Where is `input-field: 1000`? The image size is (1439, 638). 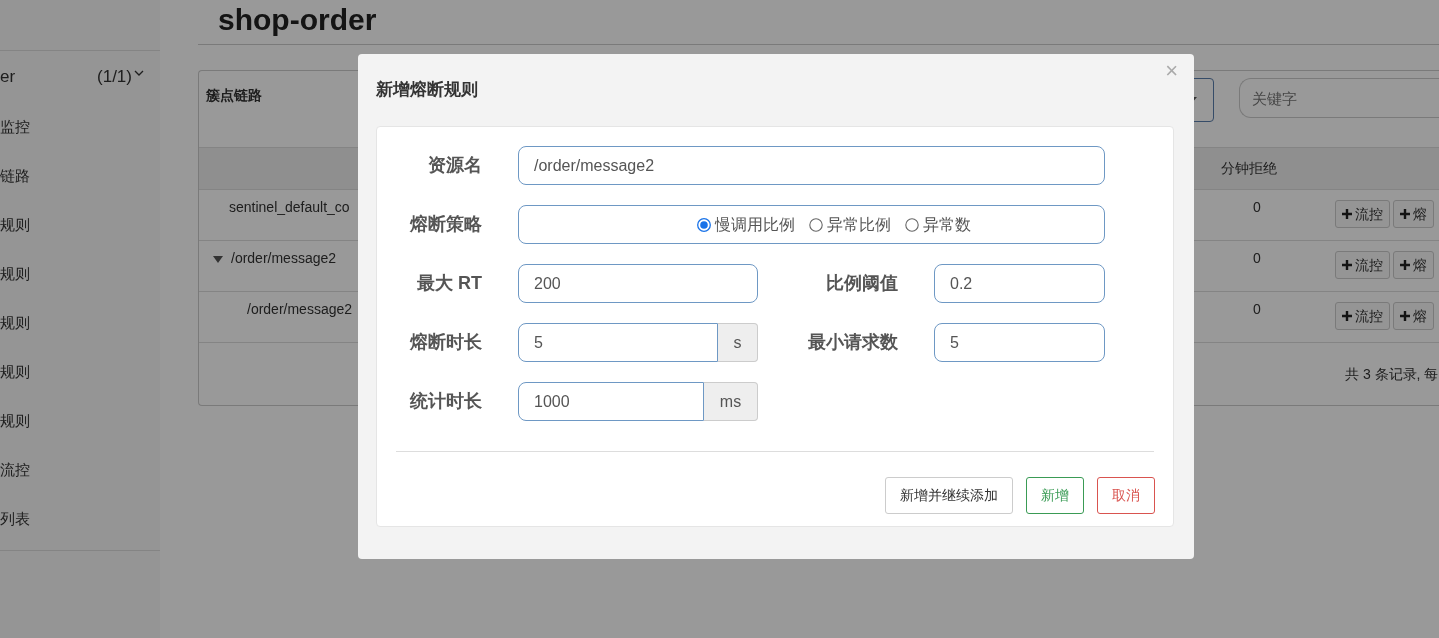
input-field: 1000 is located at coordinates (611, 401).